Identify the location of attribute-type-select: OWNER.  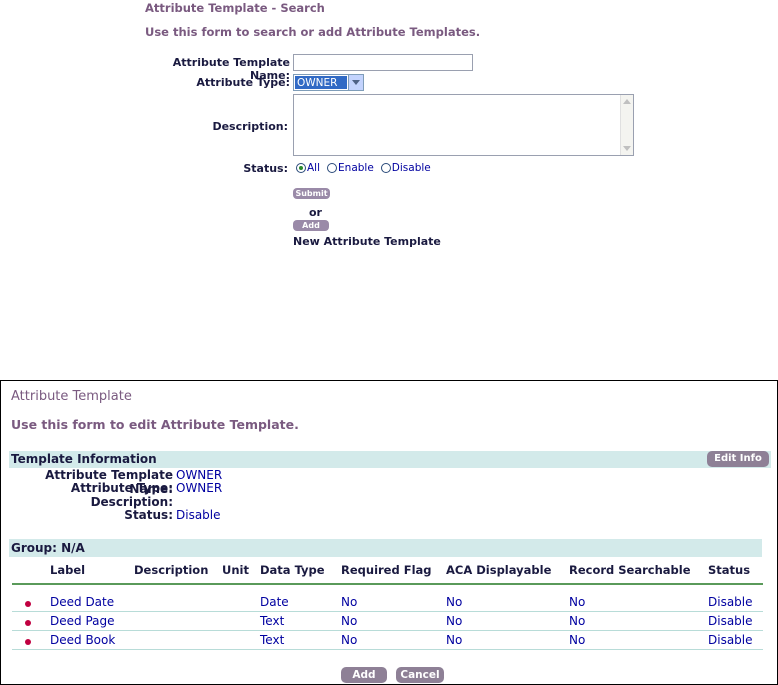
(328, 82).